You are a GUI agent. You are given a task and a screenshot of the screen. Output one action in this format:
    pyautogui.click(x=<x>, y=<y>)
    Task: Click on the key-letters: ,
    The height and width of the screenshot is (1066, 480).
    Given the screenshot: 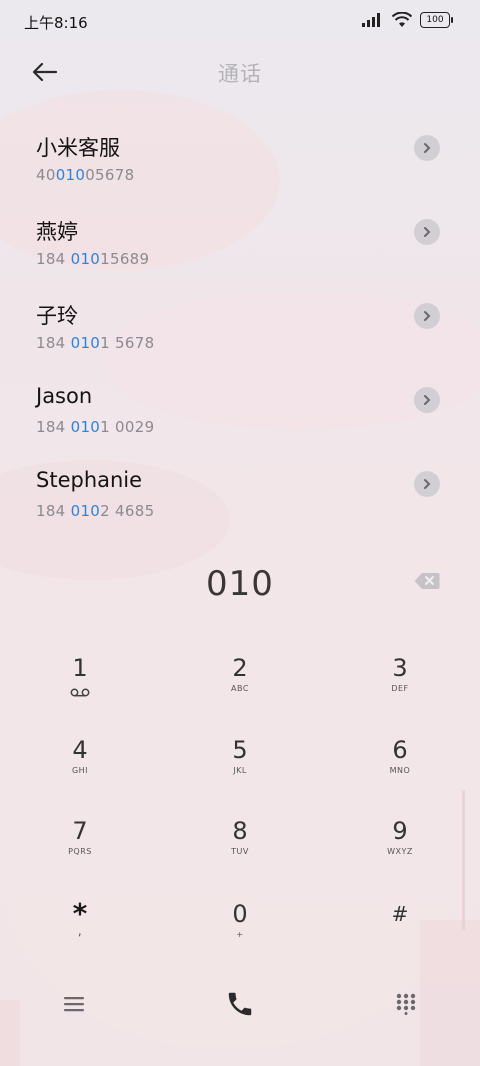 What is the action you would take?
    pyautogui.click(x=80, y=931)
    